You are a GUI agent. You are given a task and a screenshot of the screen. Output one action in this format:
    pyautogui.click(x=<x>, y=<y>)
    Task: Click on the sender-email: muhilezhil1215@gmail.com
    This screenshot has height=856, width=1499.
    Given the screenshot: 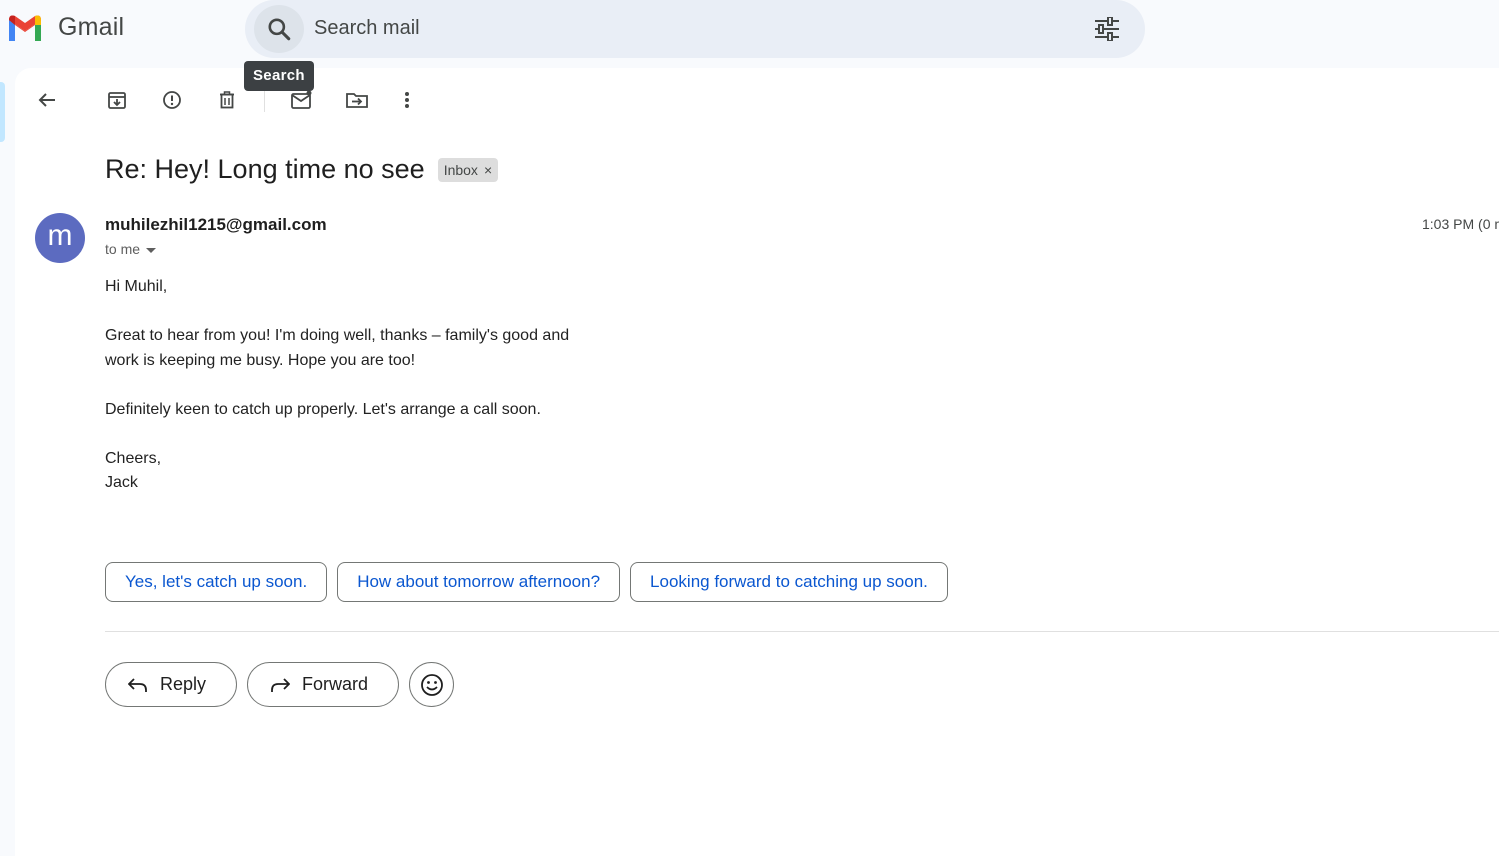 What is the action you would take?
    pyautogui.click(x=216, y=225)
    